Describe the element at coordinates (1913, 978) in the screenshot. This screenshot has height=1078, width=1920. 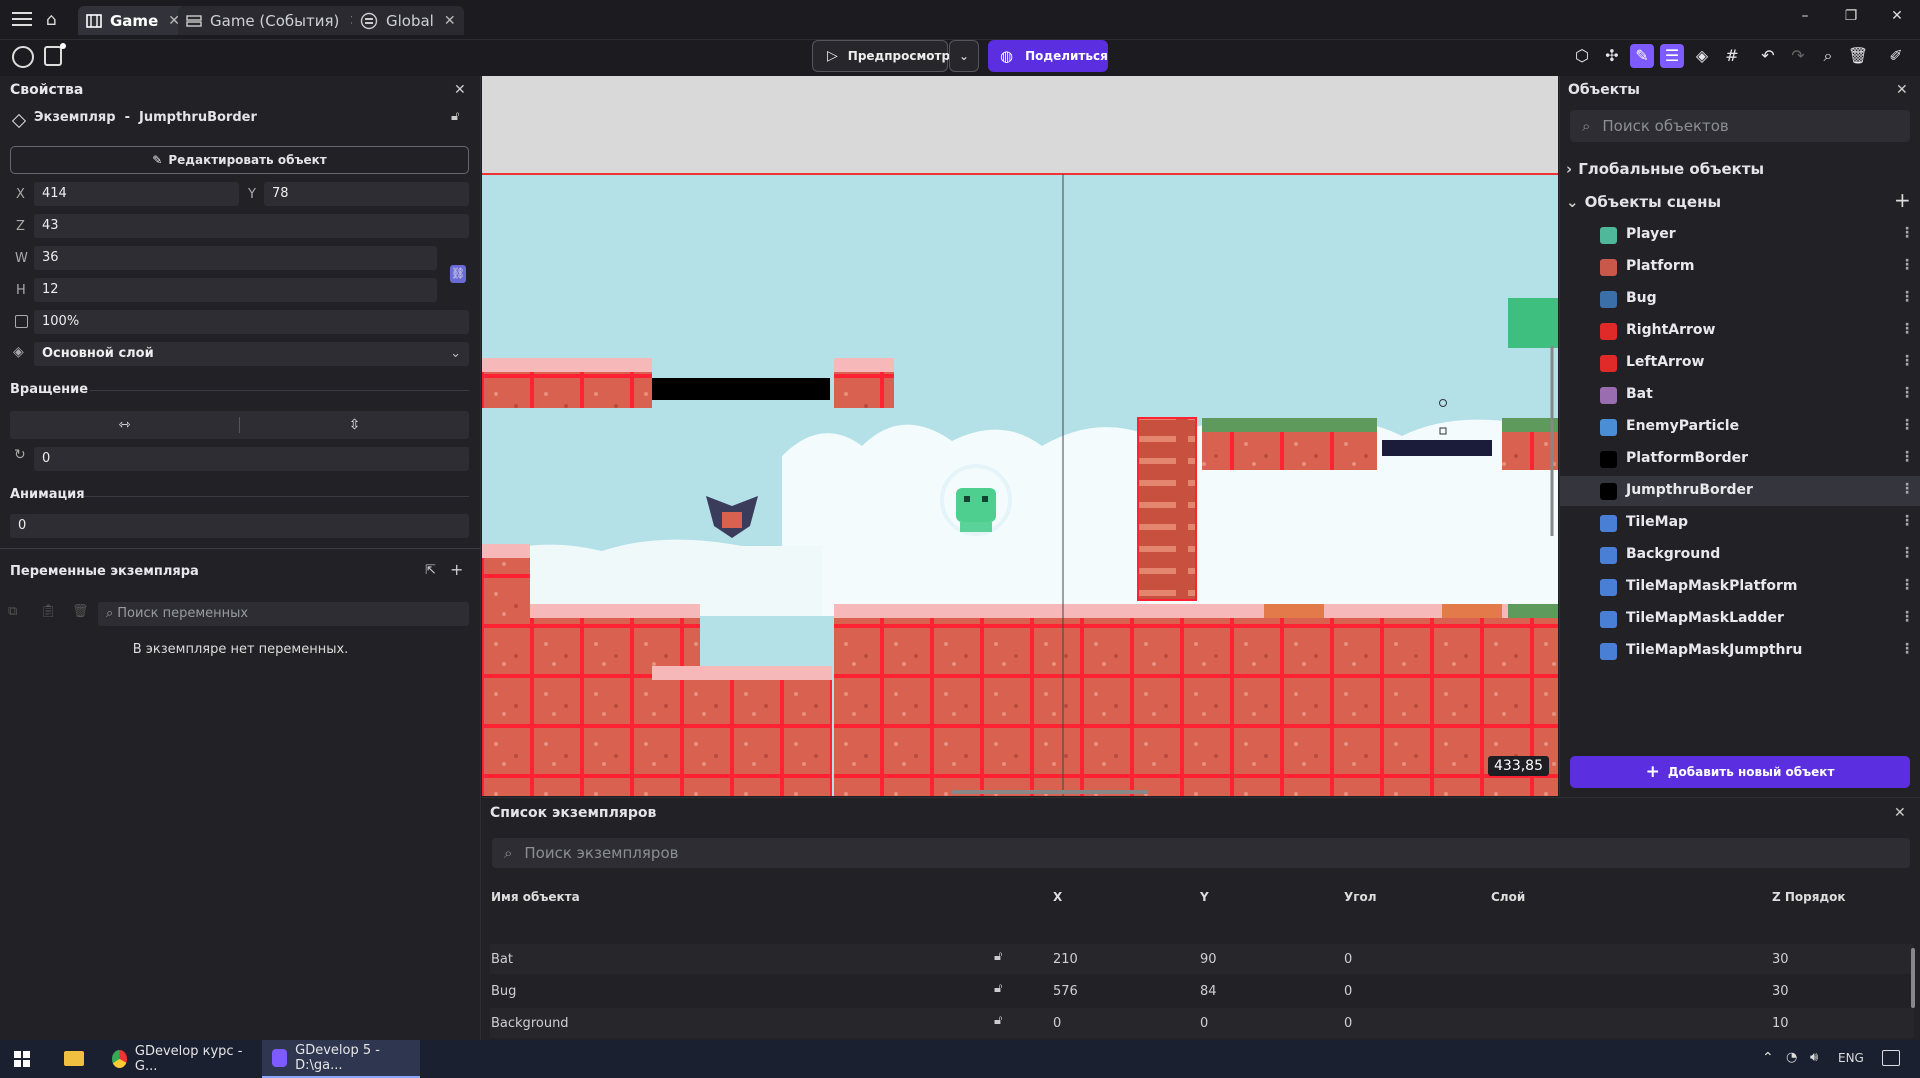
I see `scrollbar` at that location.